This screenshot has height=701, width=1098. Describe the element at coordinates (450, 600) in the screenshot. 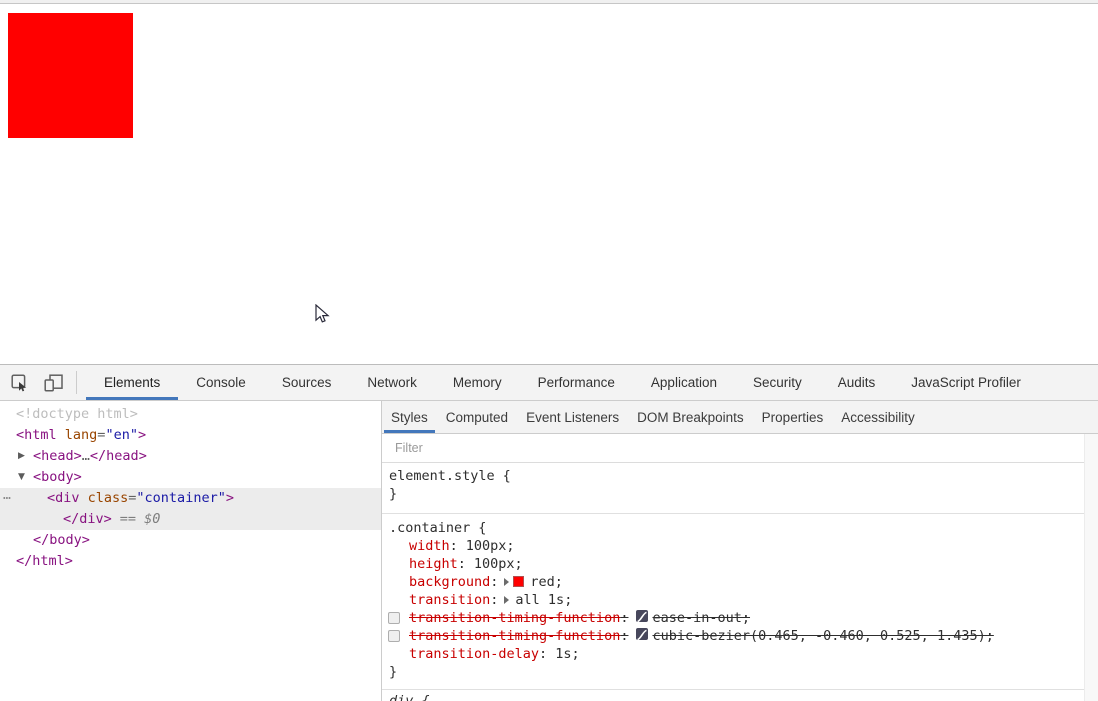

I see `property-name: transition` at that location.